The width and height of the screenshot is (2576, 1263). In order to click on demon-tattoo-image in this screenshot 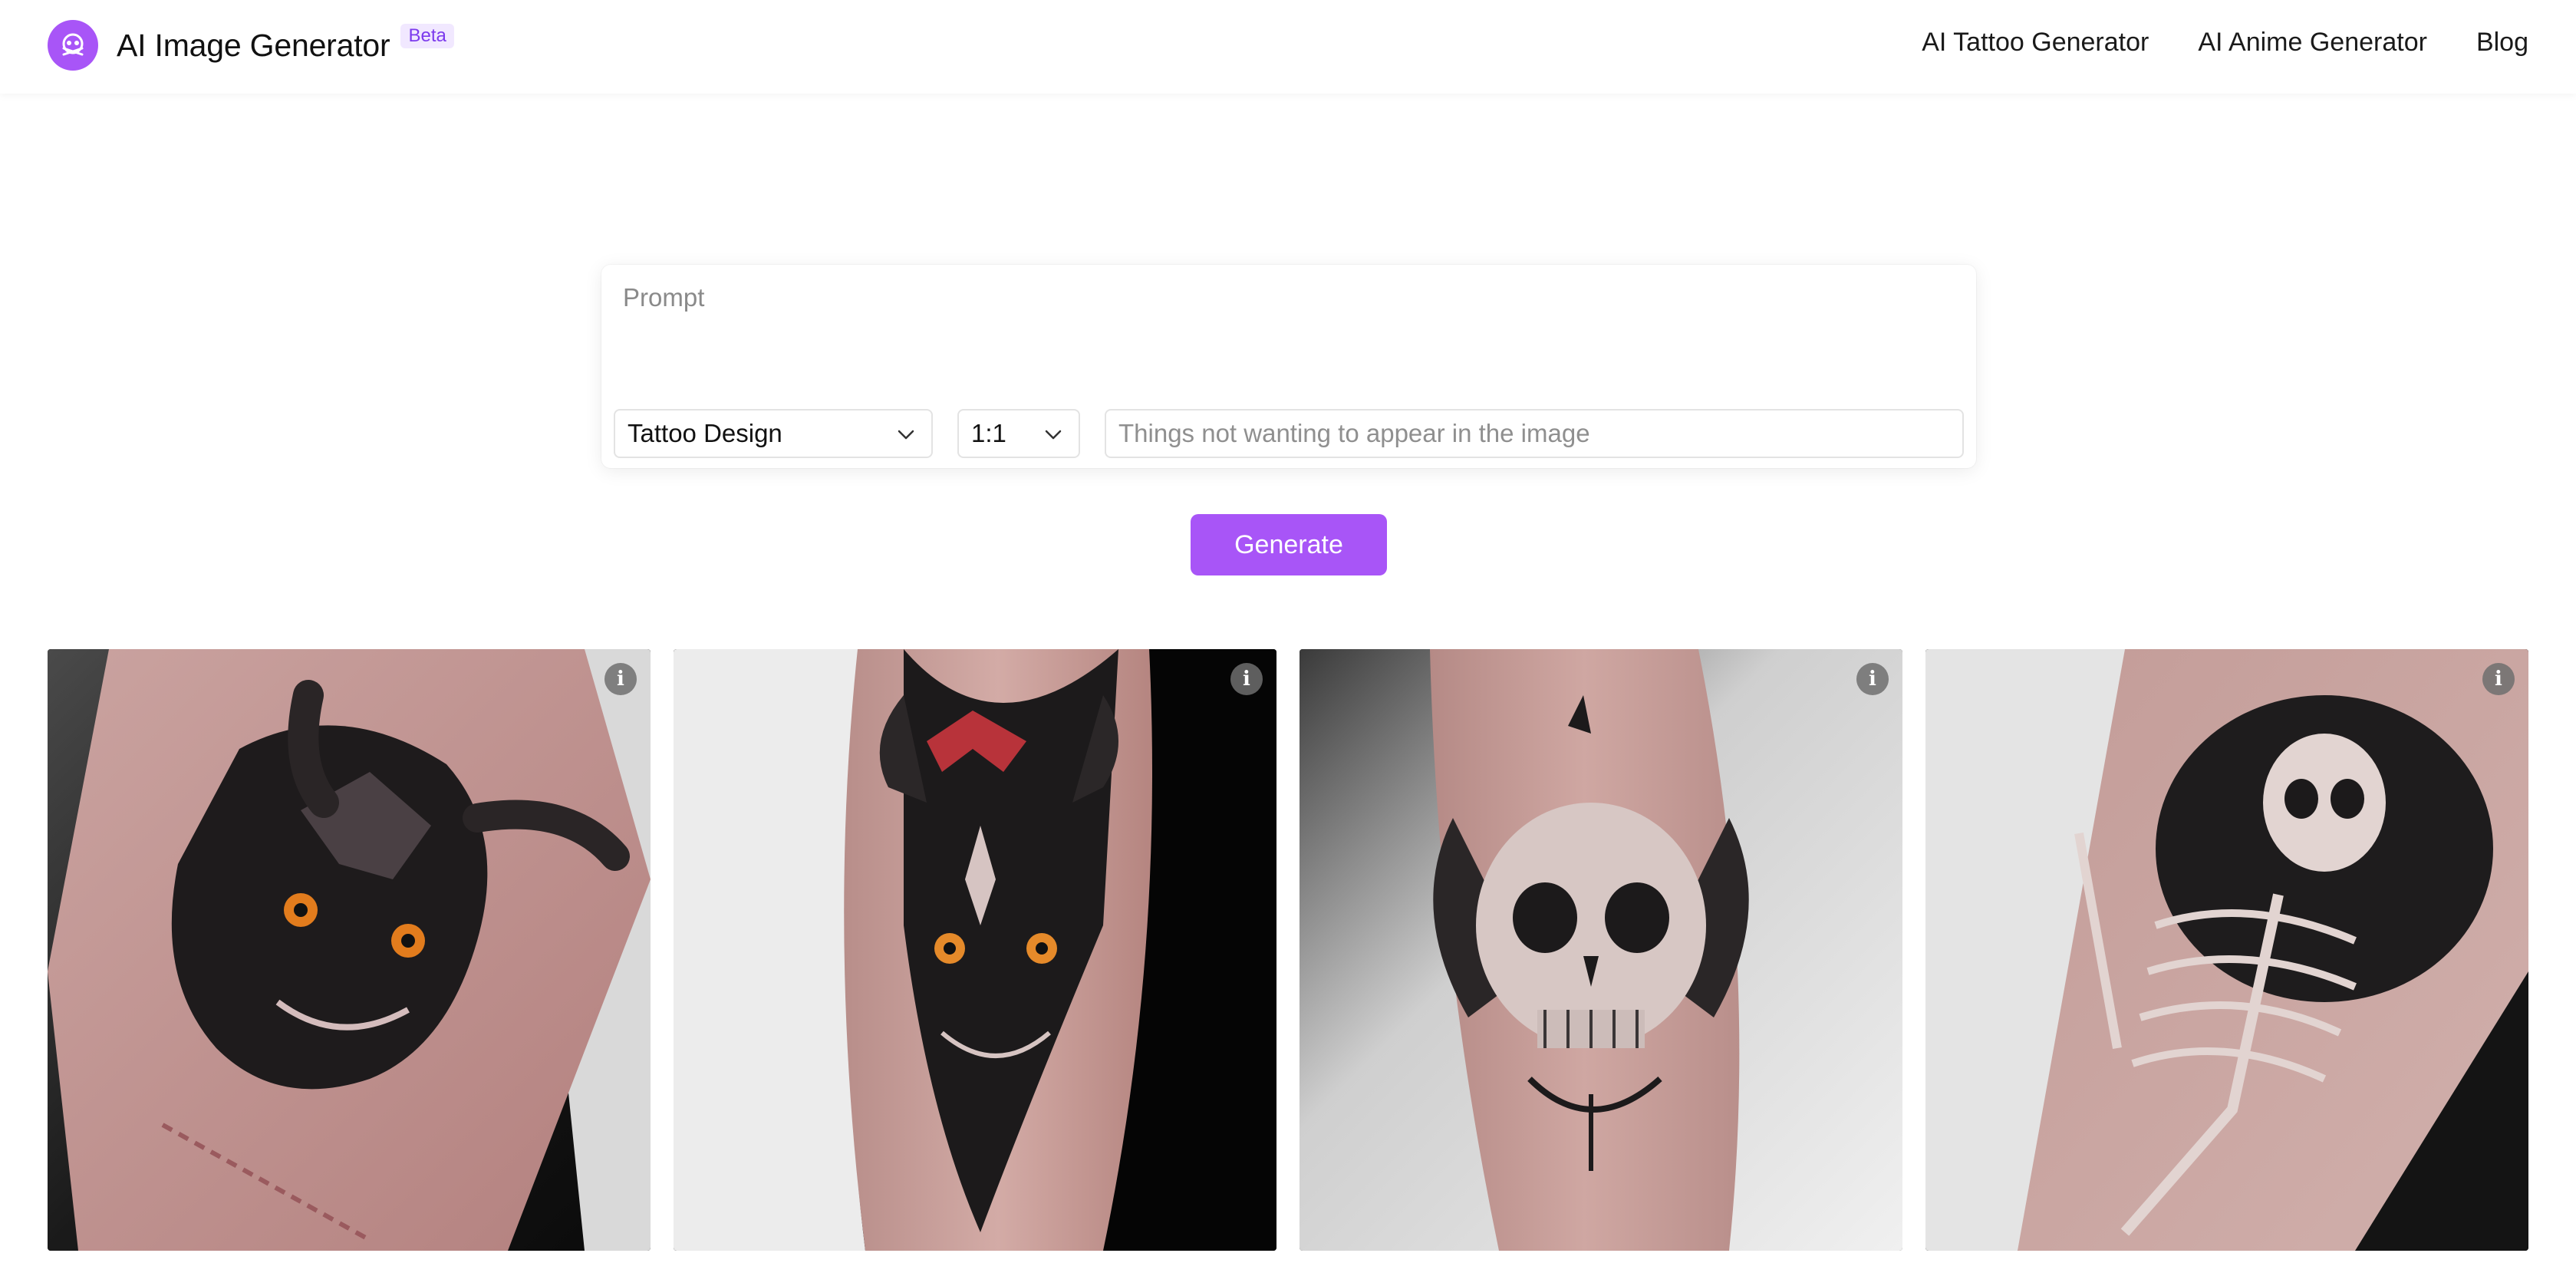, I will do `click(349, 950)`.